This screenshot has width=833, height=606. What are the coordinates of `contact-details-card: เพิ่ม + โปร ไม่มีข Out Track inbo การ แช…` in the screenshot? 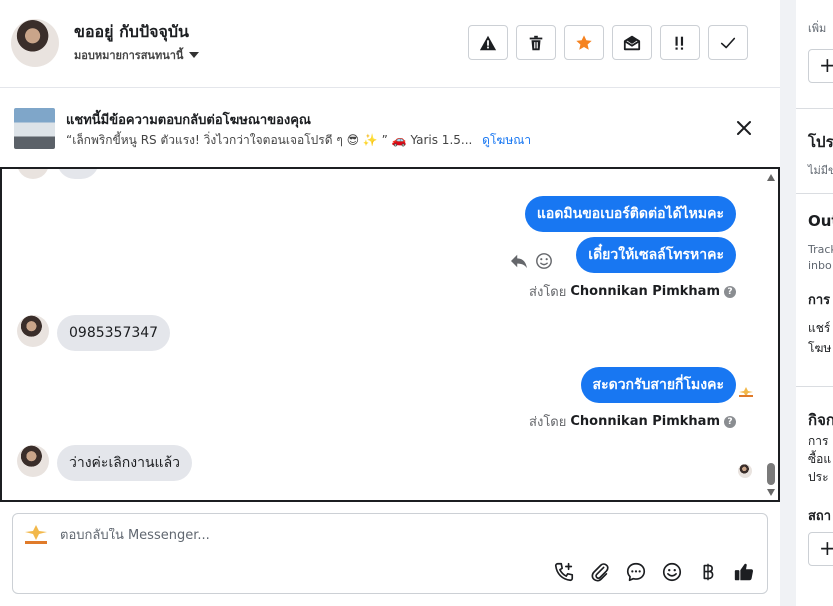 It's located at (814, 303).